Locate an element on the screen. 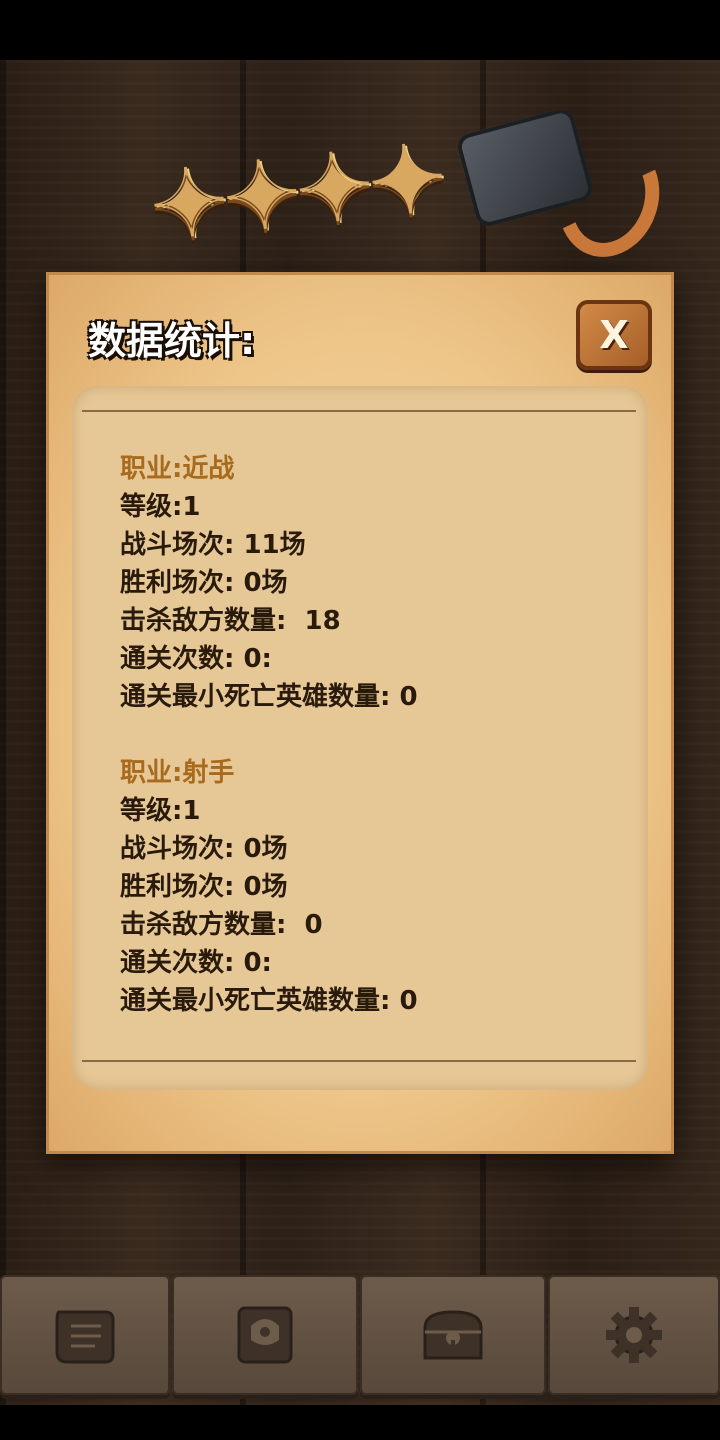  nav-tab-settings is located at coordinates (634, 1335).